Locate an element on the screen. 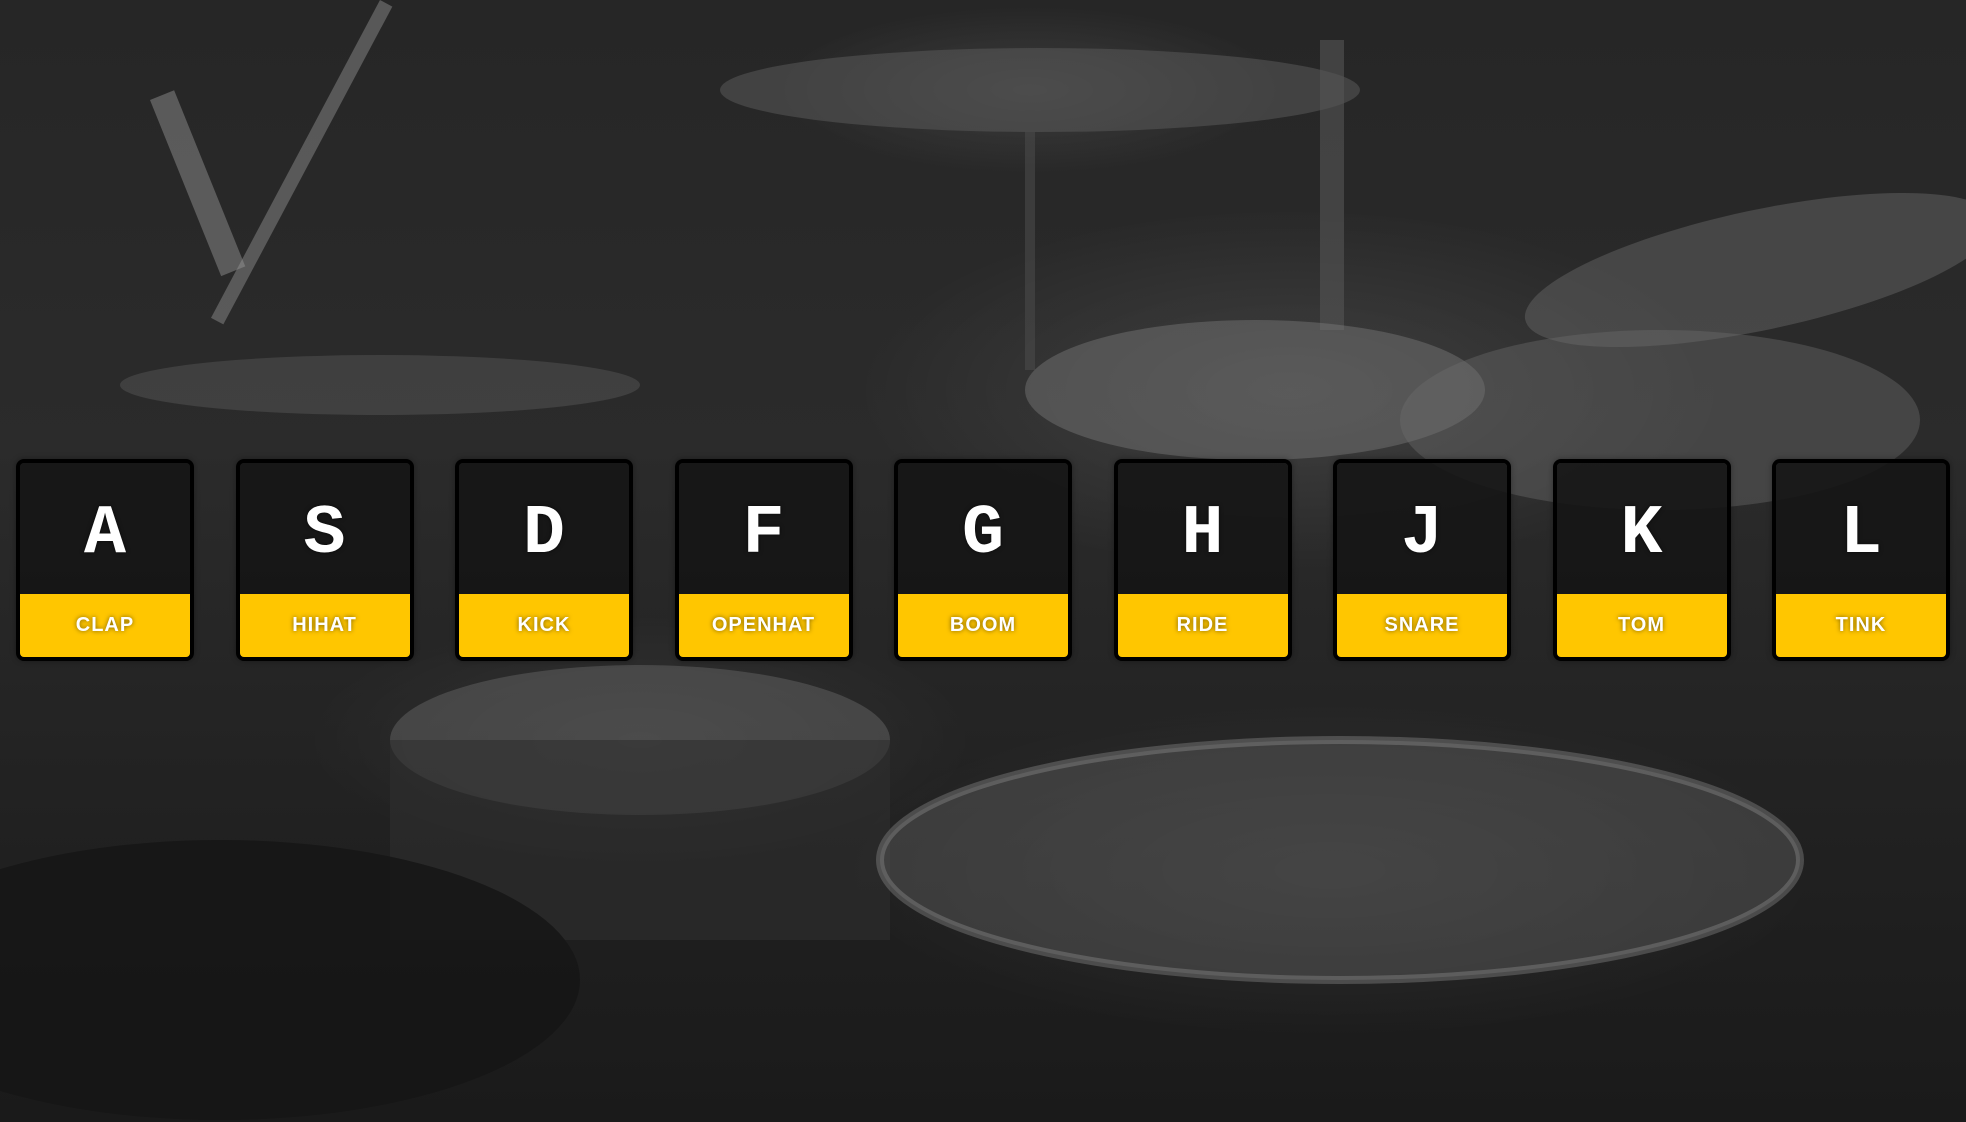  sound-label: TOM is located at coordinates (1641, 625).